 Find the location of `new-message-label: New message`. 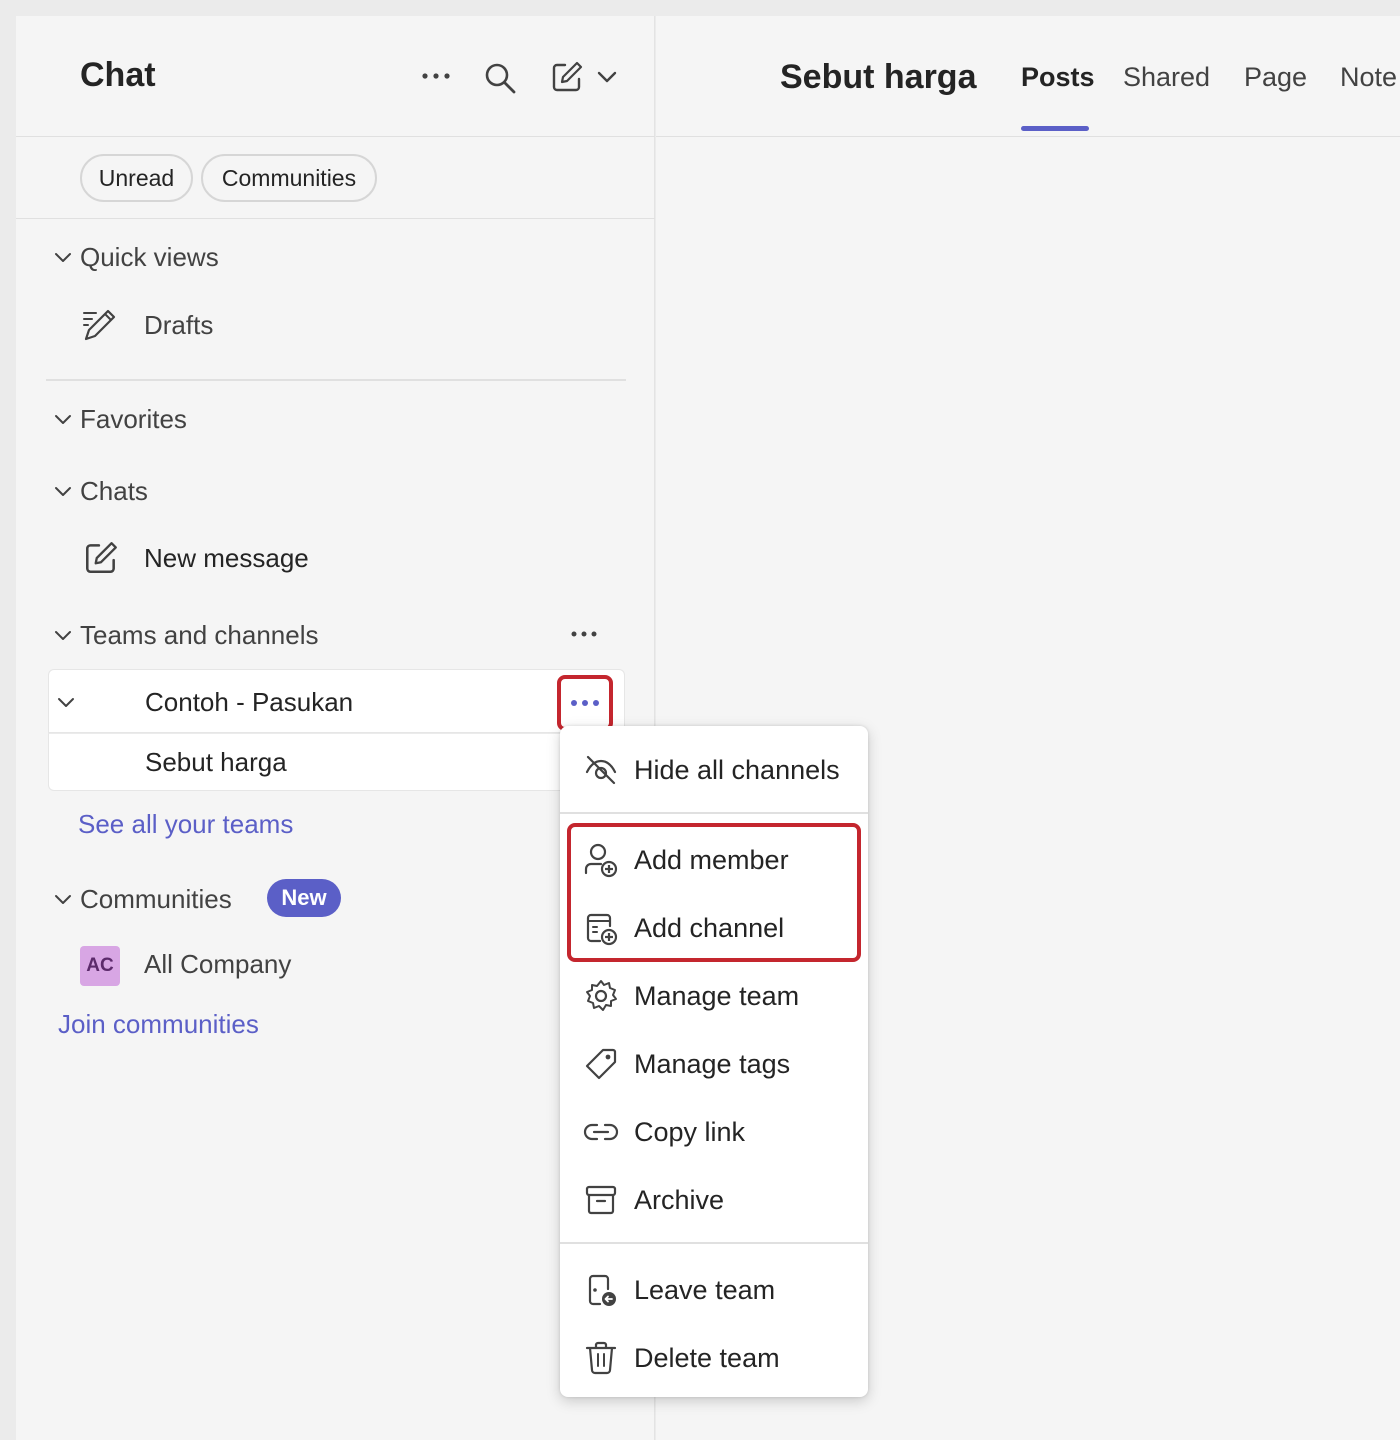

new-message-label: New message is located at coordinates (226, 557).